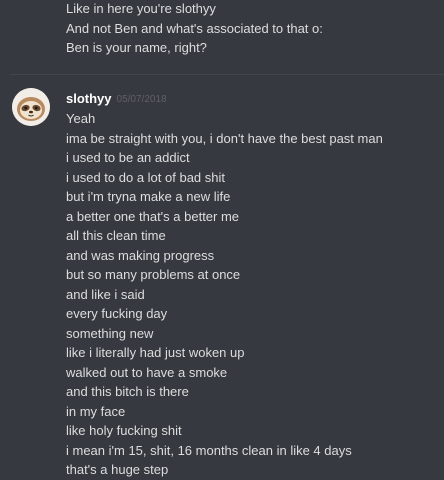 This screenshot has width=444, height=480. Describe the element at coordinates (81, 118) in the screenshot. I see `message-line: Yeah` at that location.